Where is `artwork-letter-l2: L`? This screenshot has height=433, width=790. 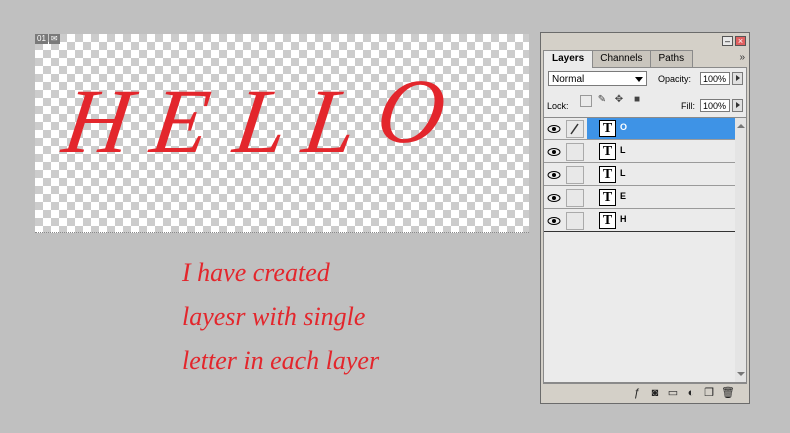
artwork-letter-l2: L is located at coordinates (329, 121).